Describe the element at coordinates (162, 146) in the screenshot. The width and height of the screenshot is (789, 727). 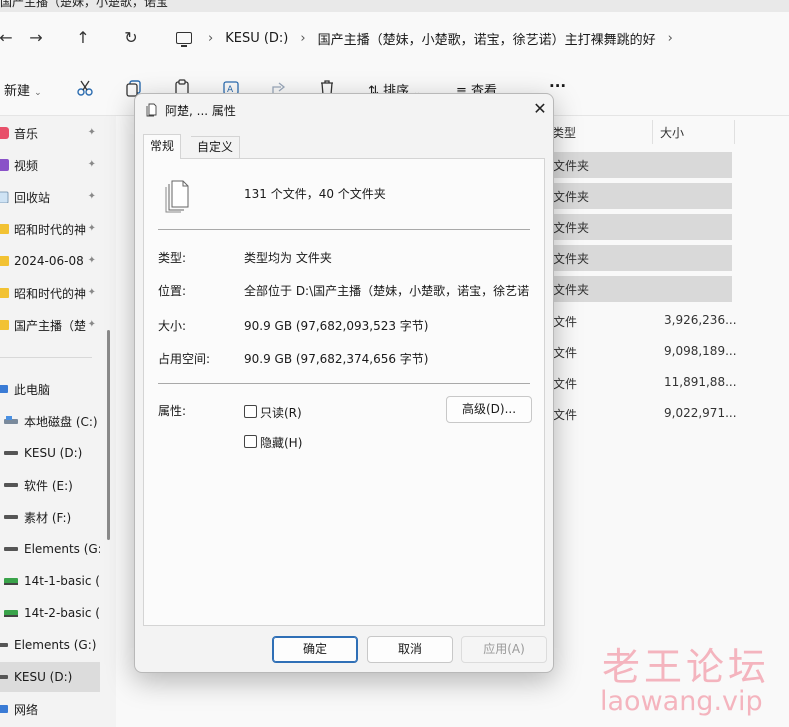
I see `tab-general: 常规` at that location.